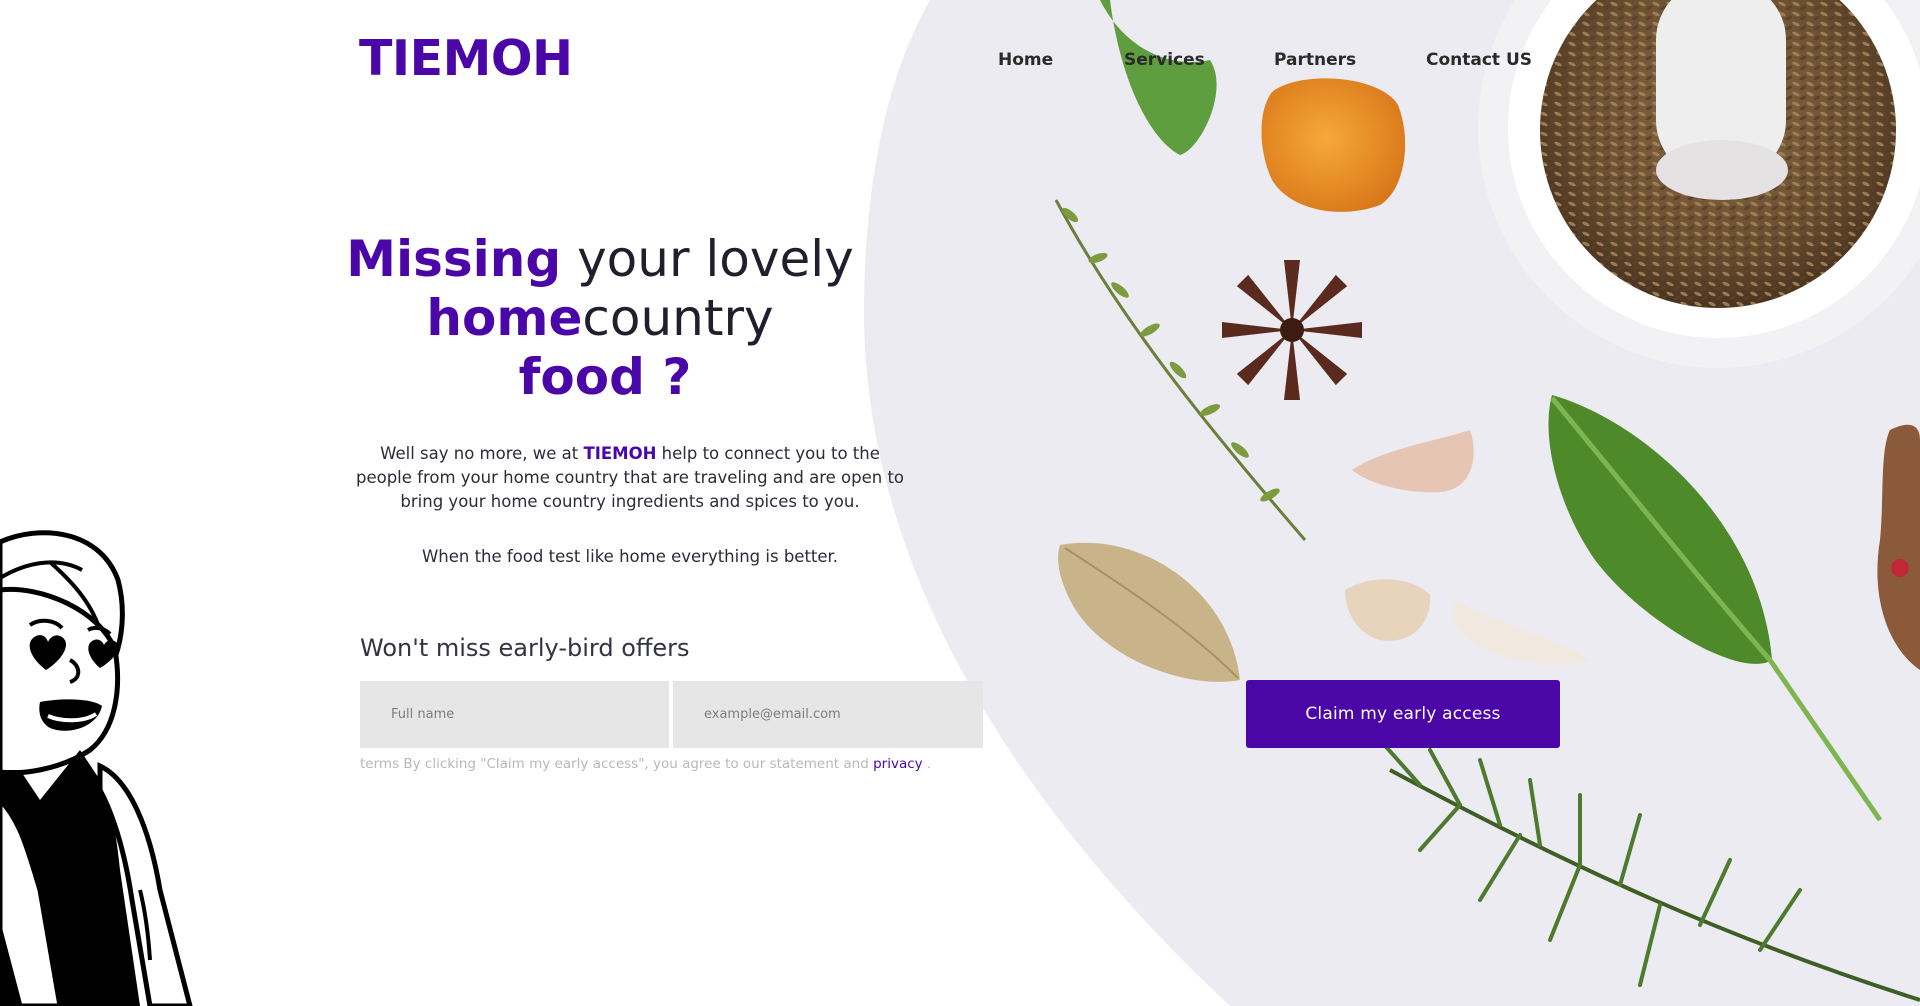 The height and width of the screenshot is (1006, 1920). I want to click on site-logo: TIEMOH, so click(466, 58).